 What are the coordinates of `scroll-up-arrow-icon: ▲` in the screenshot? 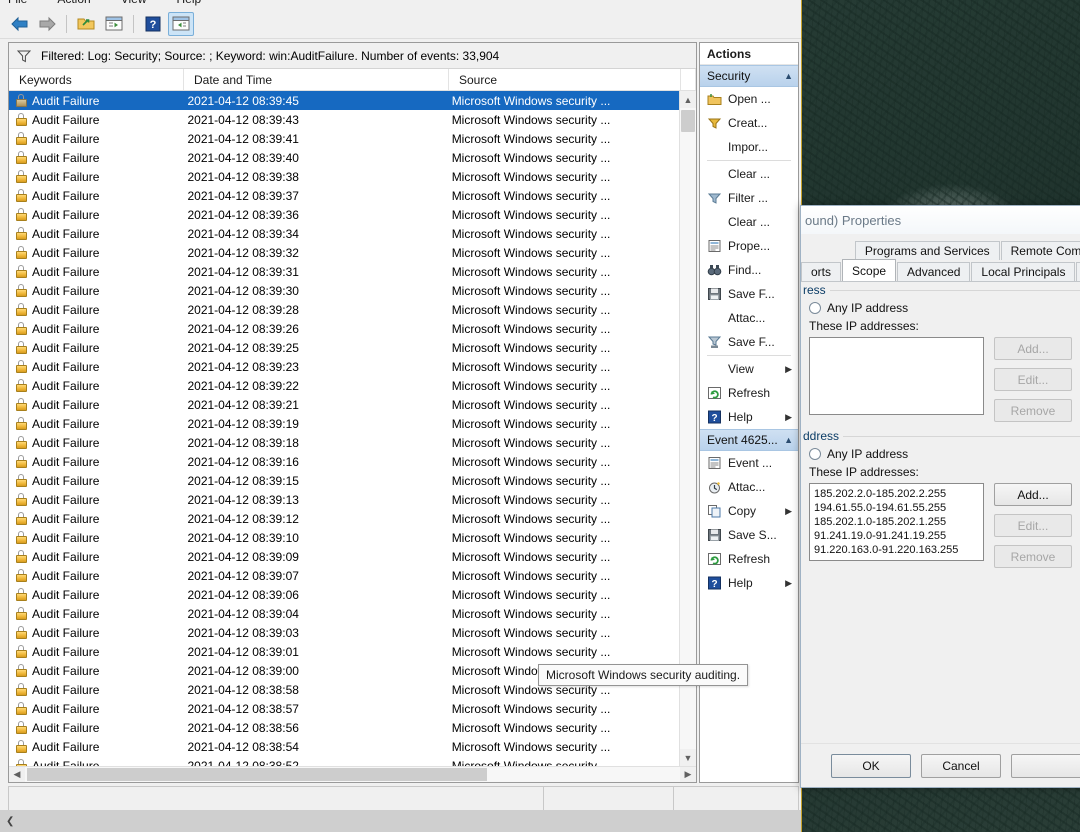 It's located at (688, 99).